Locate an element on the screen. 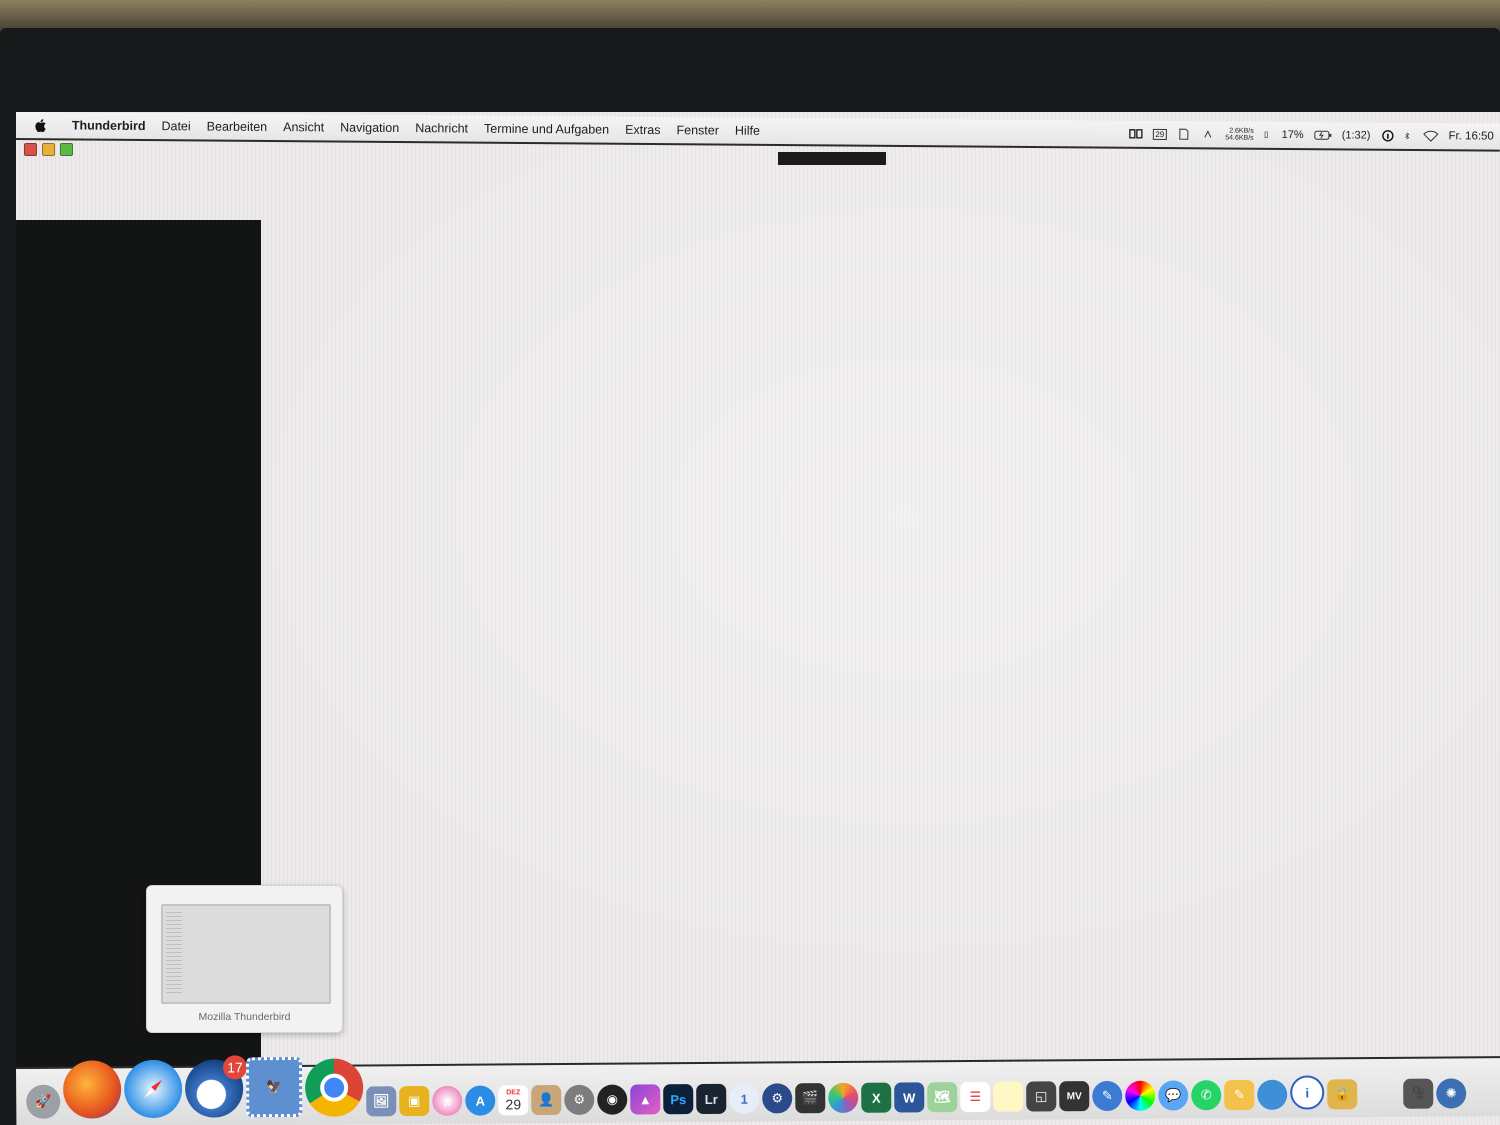 This screenshot has height=1125, width=1500. thunderbird-unread-badge: 17 is located at coordinates (235, 1067).